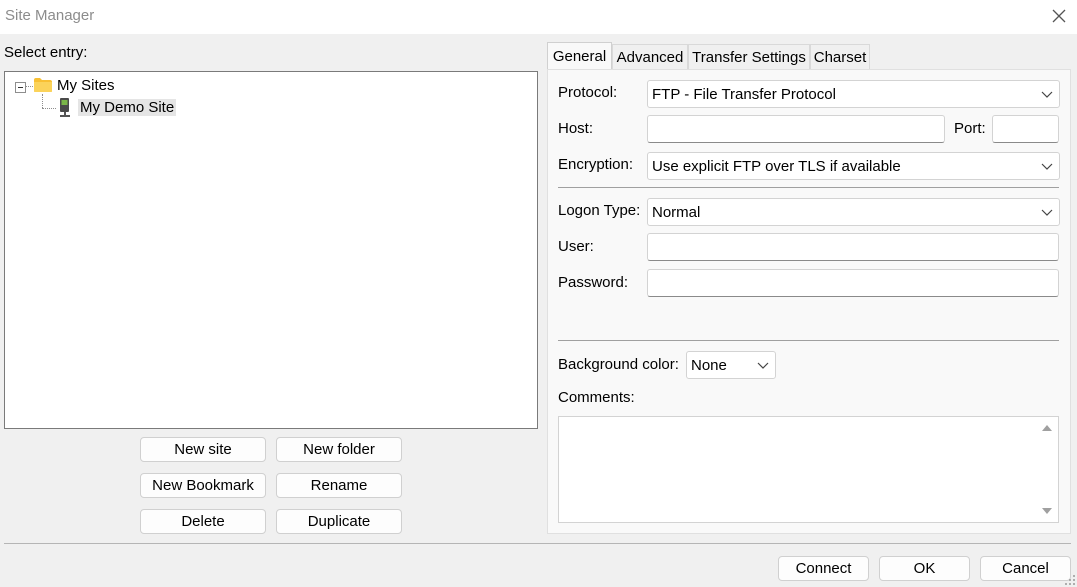  What do you see at coordinates (579, 56) in the screenshot?
I see `tab-general: General` at bounding box center [579, 56].